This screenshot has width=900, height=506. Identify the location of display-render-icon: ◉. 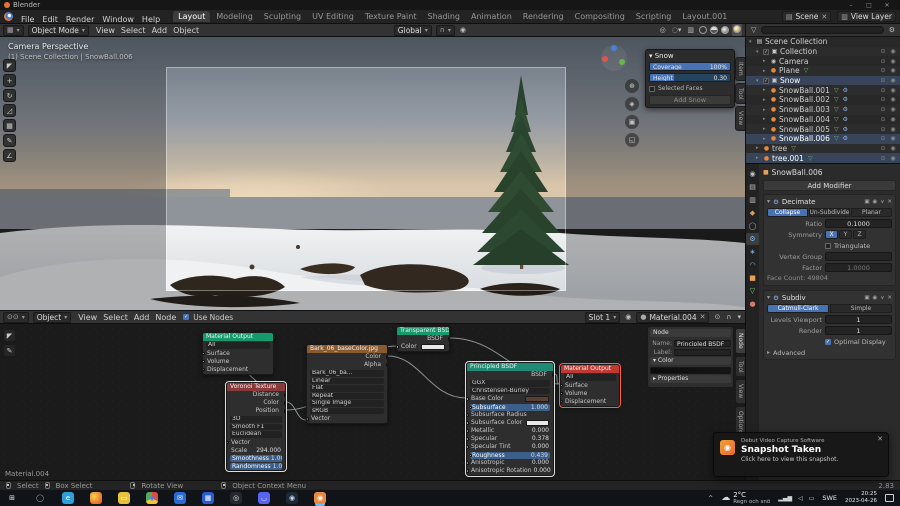
(875, 202).